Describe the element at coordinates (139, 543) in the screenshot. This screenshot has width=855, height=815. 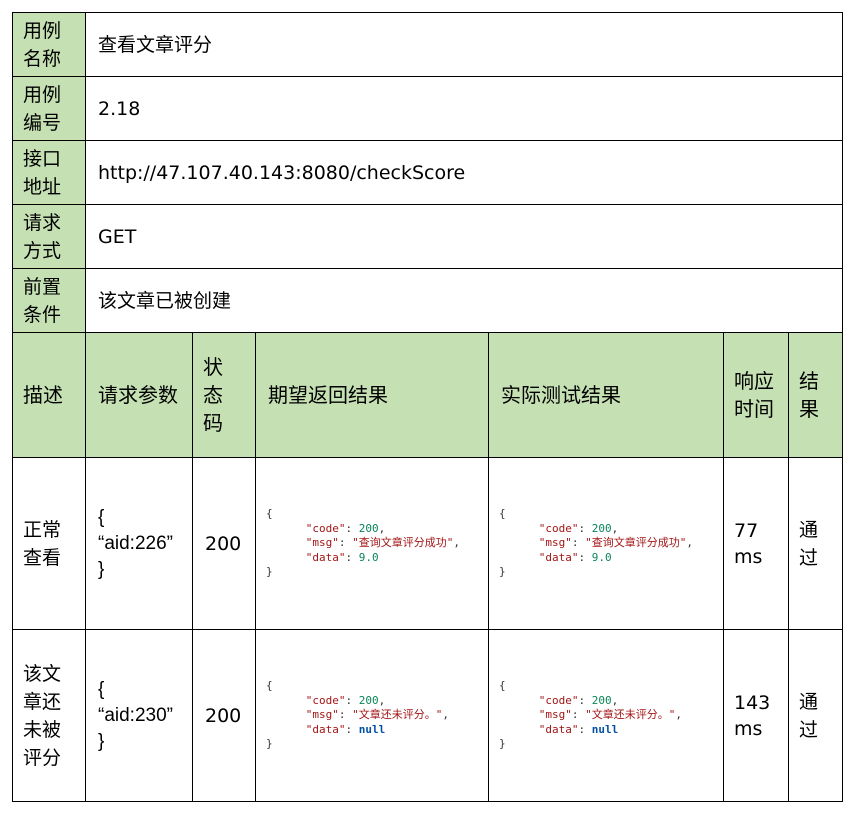
I see `row-params: { “aid:226” }` at that location.